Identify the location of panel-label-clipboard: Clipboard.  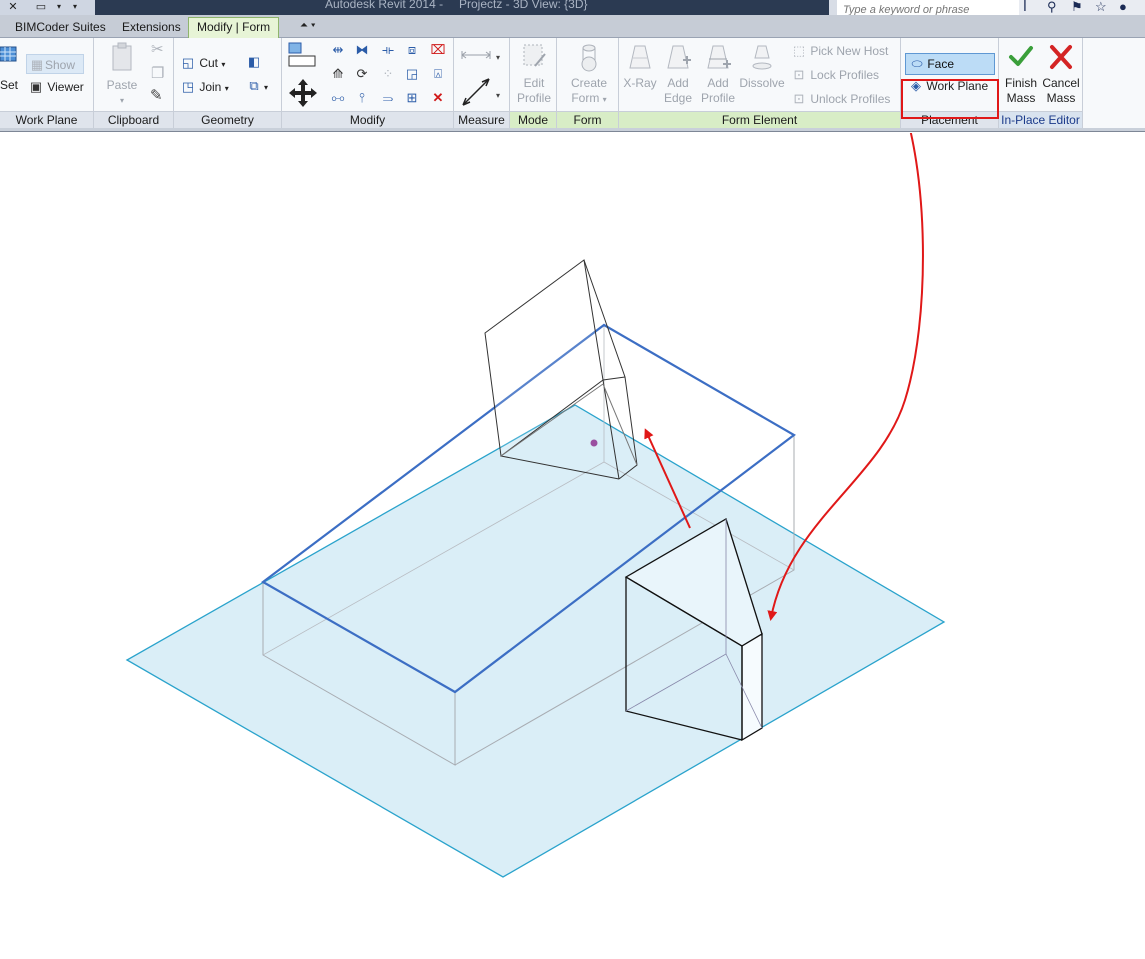
(133, 120).